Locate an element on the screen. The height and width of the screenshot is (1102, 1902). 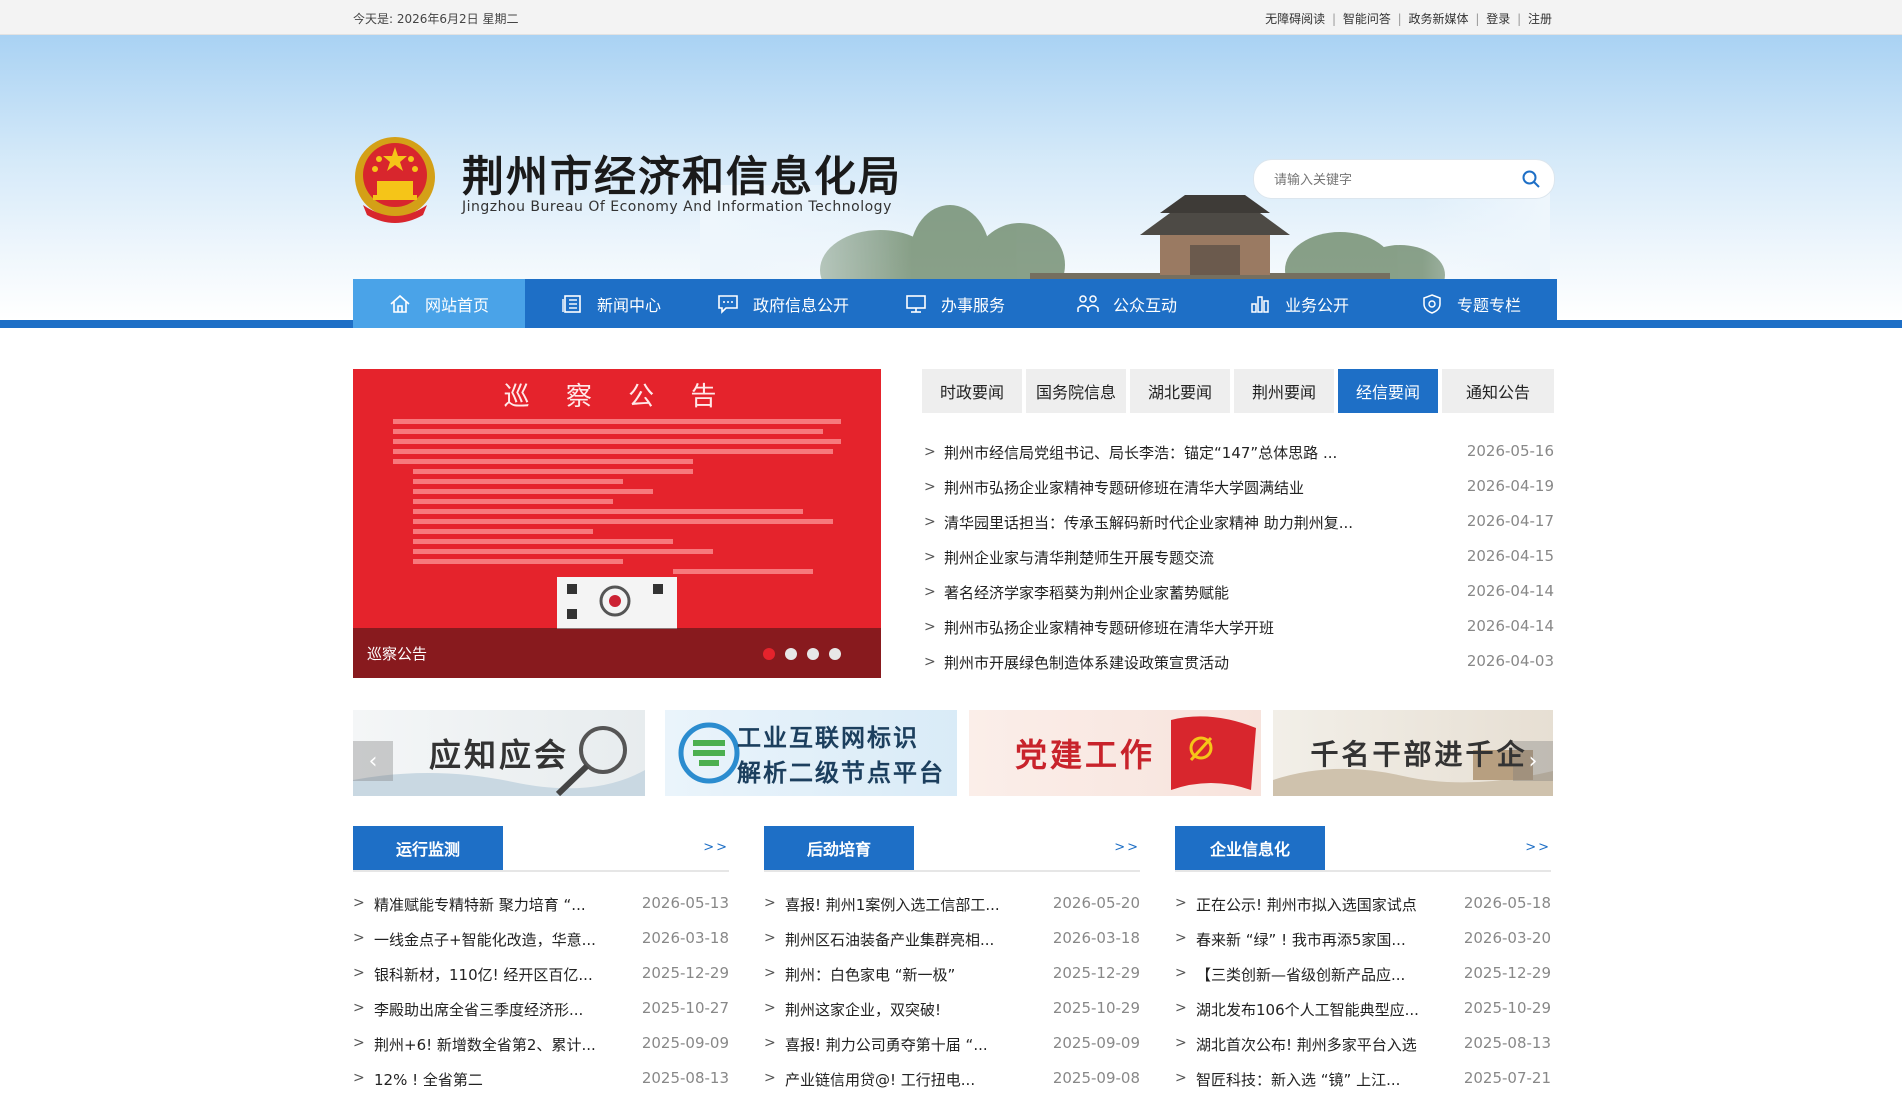
column-title: 后劲培育 is located at coordinates (839, 848).